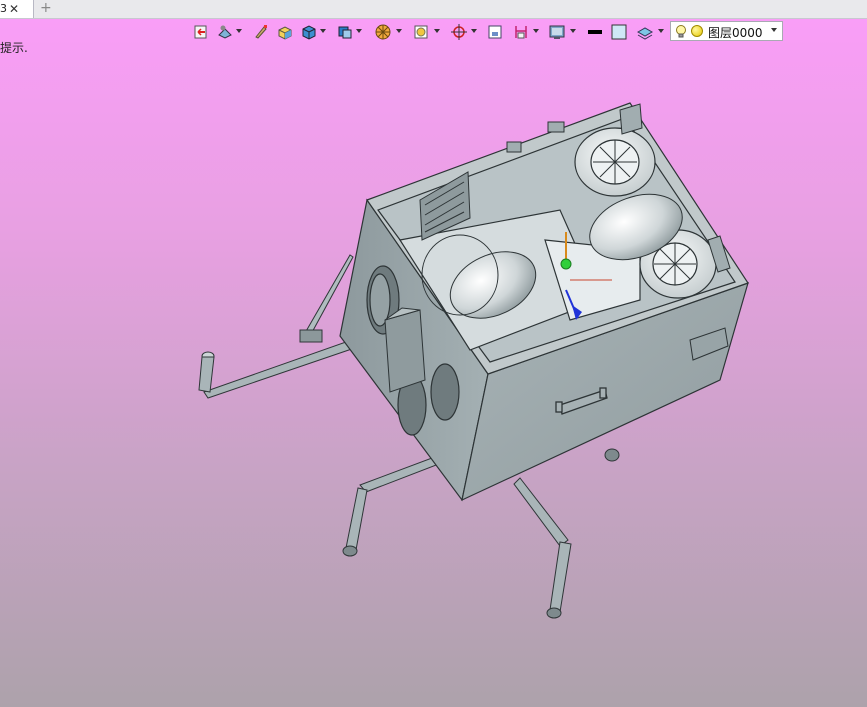 This screenshot has width=867, height=707. I want to click on chevron-down-icon, so click(774, 30).